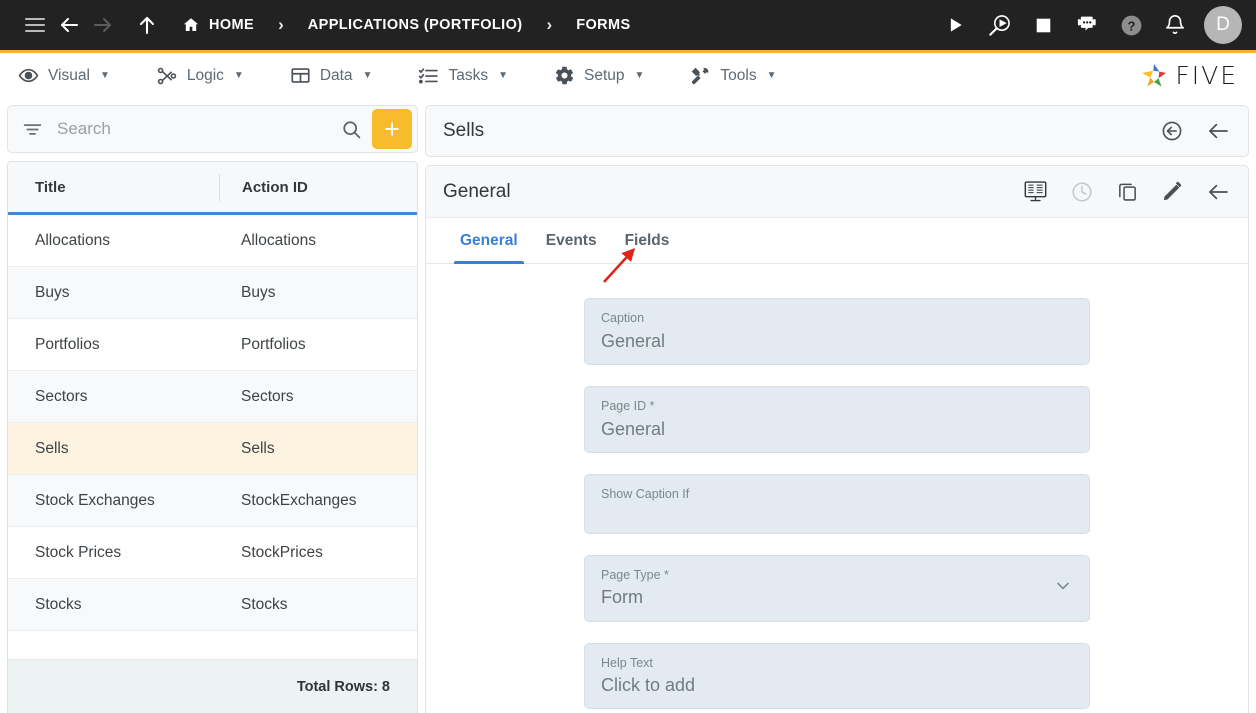  What do you see at coordinates (318, 187) in the screenshot?
I see `column-header-action-id: Action ID` at bounding box center [318, 187].